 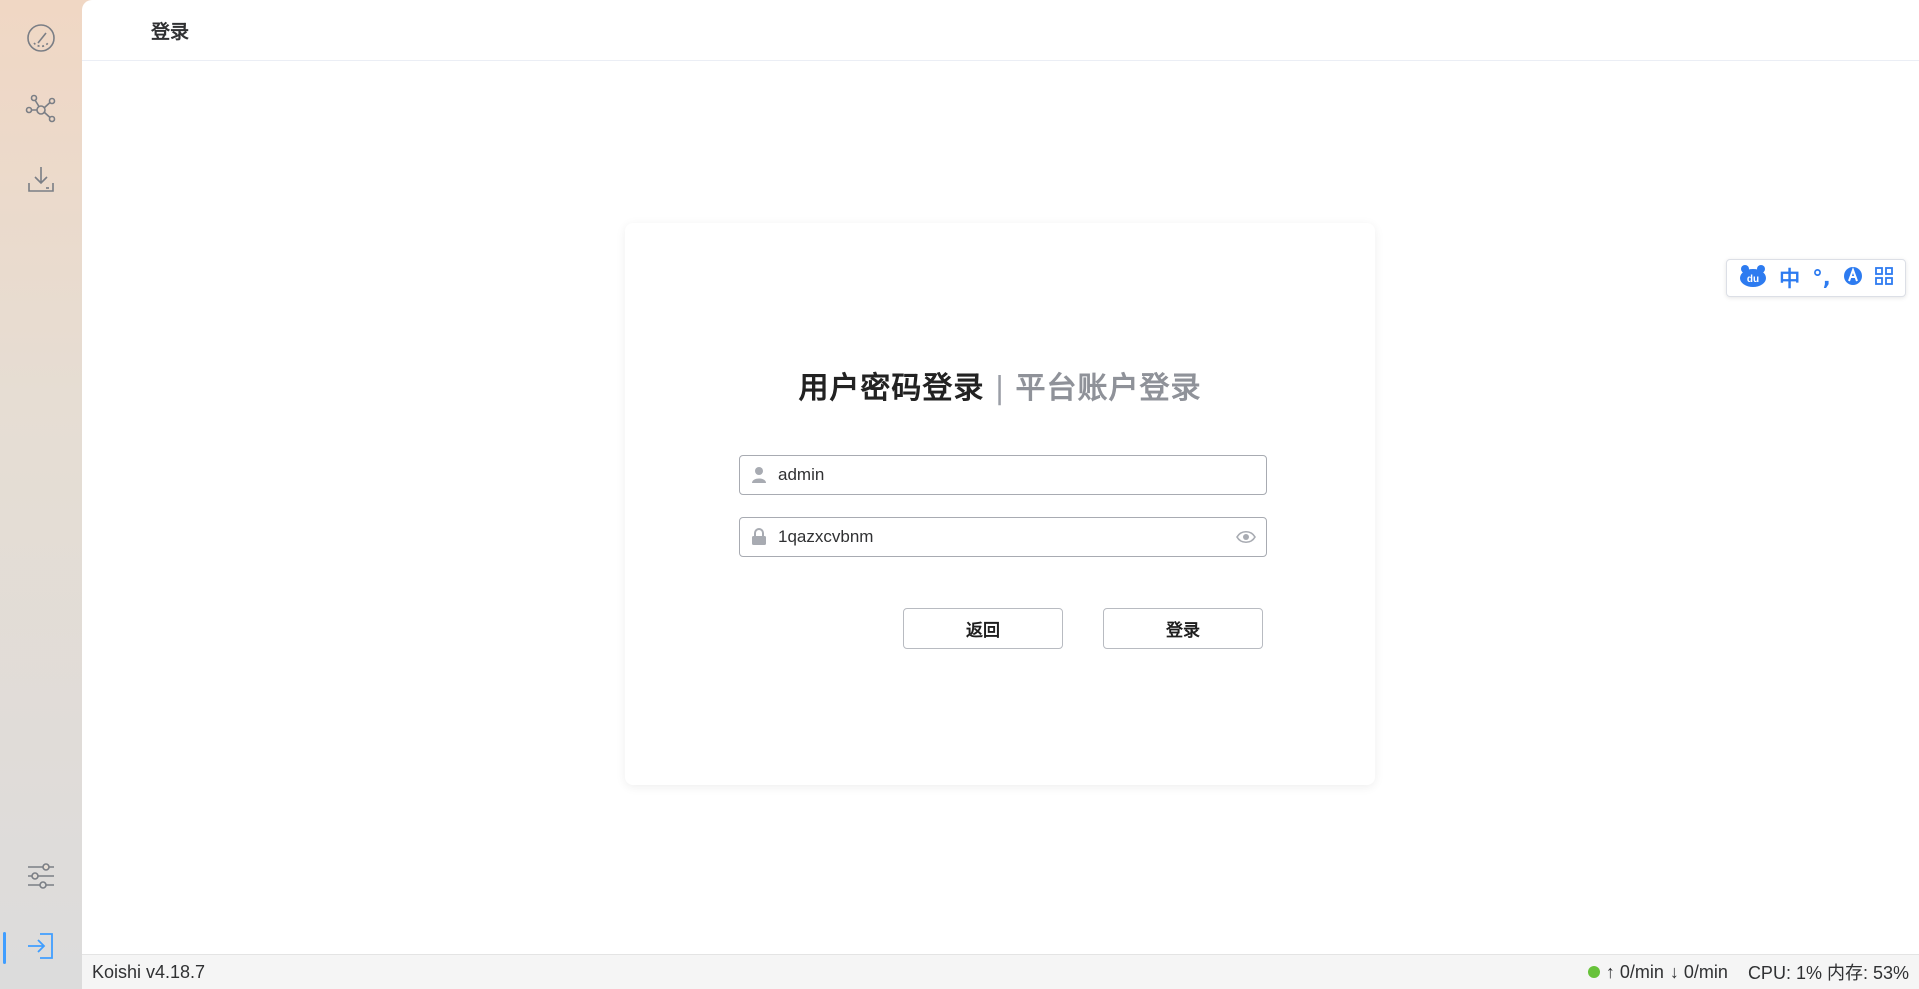 I want to click on ime-skin-icon, so click(x=1853, y=278).